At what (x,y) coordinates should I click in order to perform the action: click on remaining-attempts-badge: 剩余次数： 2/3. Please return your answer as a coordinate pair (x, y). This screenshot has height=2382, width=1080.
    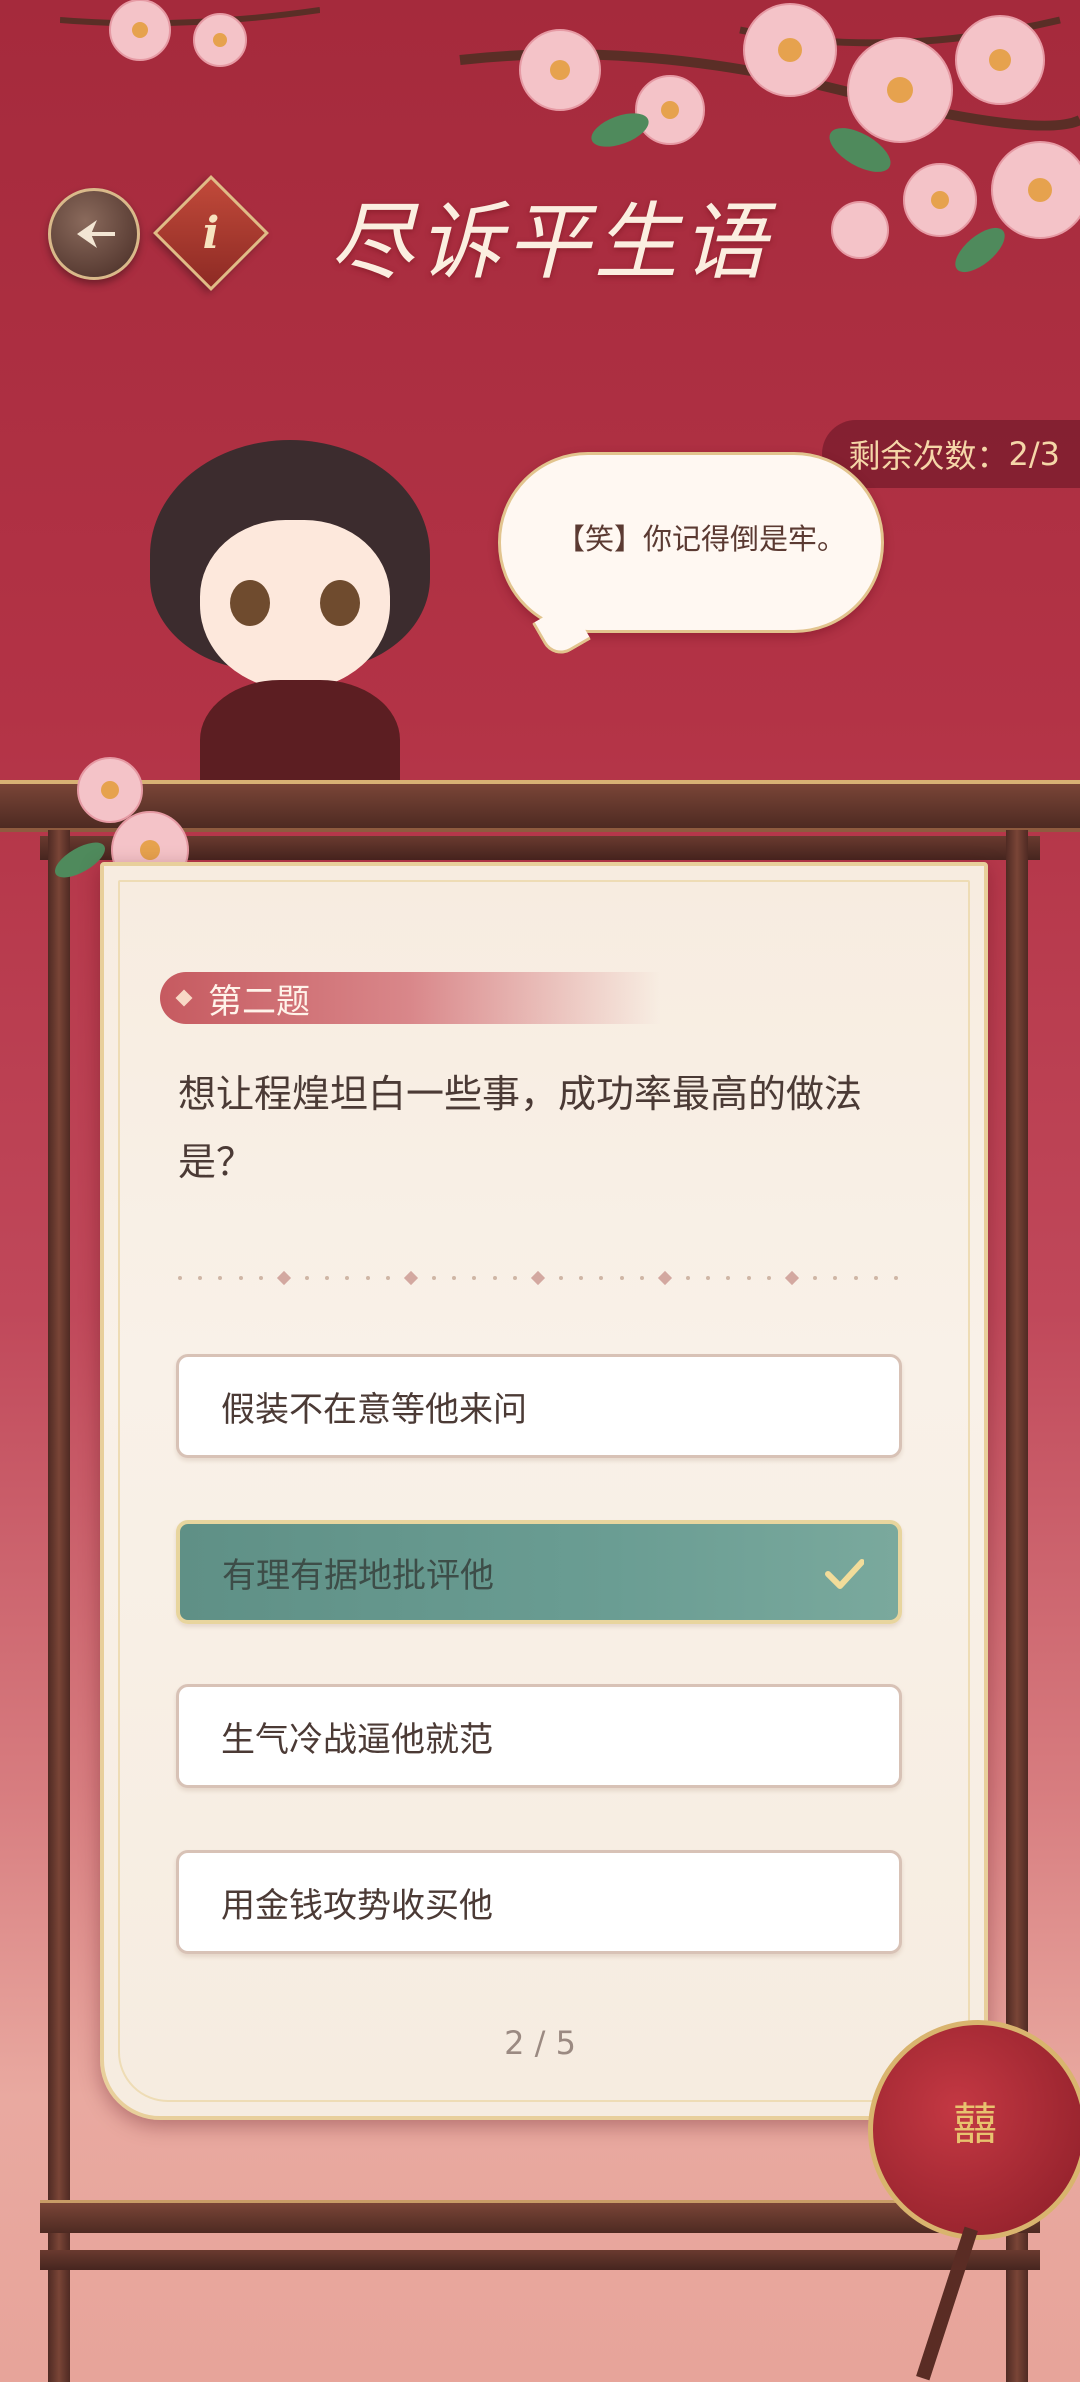
    Looking at the image, I should click on (951, 454).